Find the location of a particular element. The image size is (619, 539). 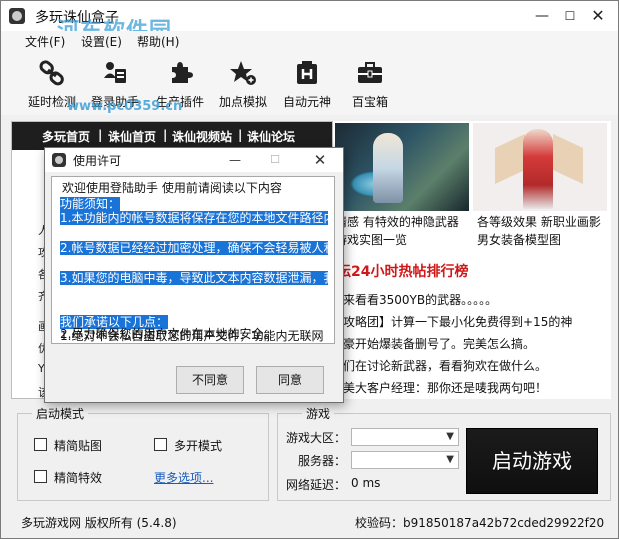

game-group: 游戏 游戏大区： ▼ 服务器： ▼ 网络延迟： 0 ms 启动游戏 is located at coordinates (444, 453).